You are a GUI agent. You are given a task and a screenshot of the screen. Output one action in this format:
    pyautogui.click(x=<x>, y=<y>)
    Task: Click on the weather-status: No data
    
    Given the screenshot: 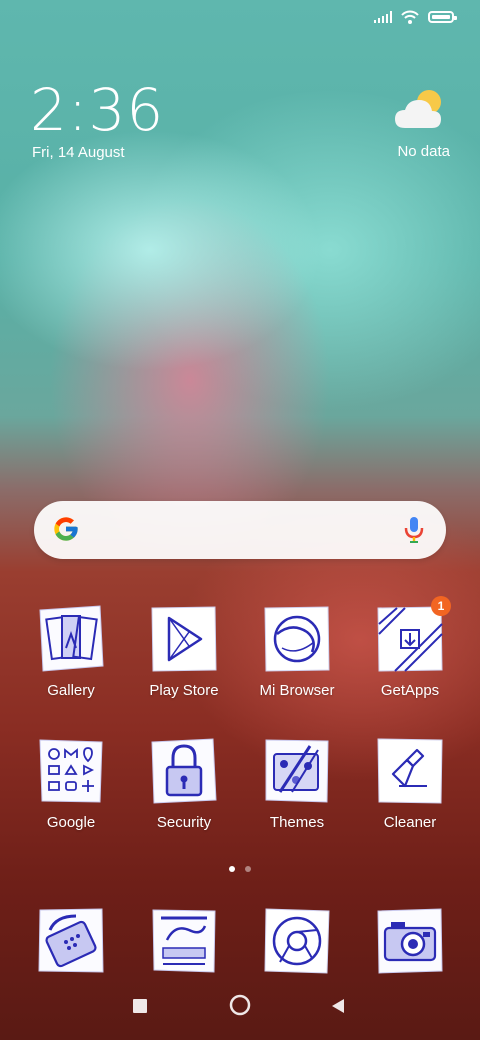 What is the action you would take?
    pyautogui.click(x=423, y=151)
    